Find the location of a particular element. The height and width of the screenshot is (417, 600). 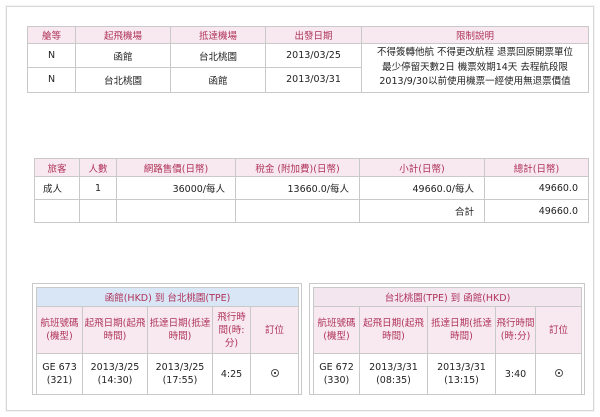

arrival-cell: 2013/3/25 (17:55) is located at coordinates (180, 374).